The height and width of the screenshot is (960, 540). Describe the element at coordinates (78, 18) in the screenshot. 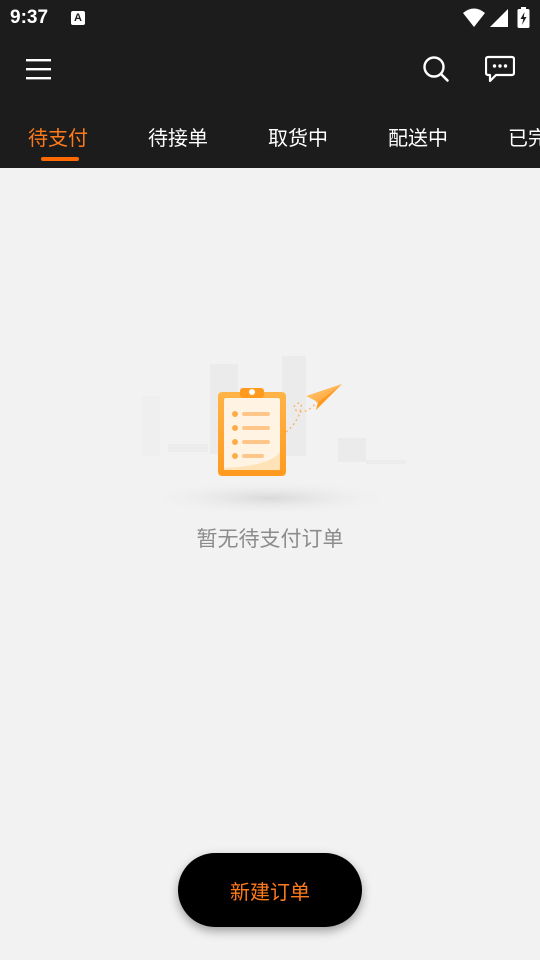

I see `a-box-icon: A` at that location.